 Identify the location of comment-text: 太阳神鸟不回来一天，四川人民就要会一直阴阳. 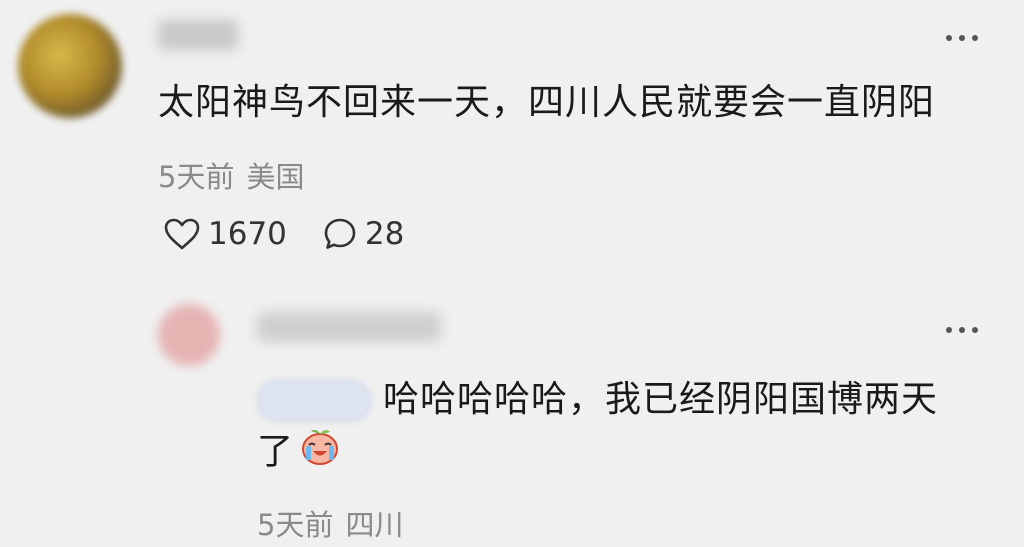
(547, 102).